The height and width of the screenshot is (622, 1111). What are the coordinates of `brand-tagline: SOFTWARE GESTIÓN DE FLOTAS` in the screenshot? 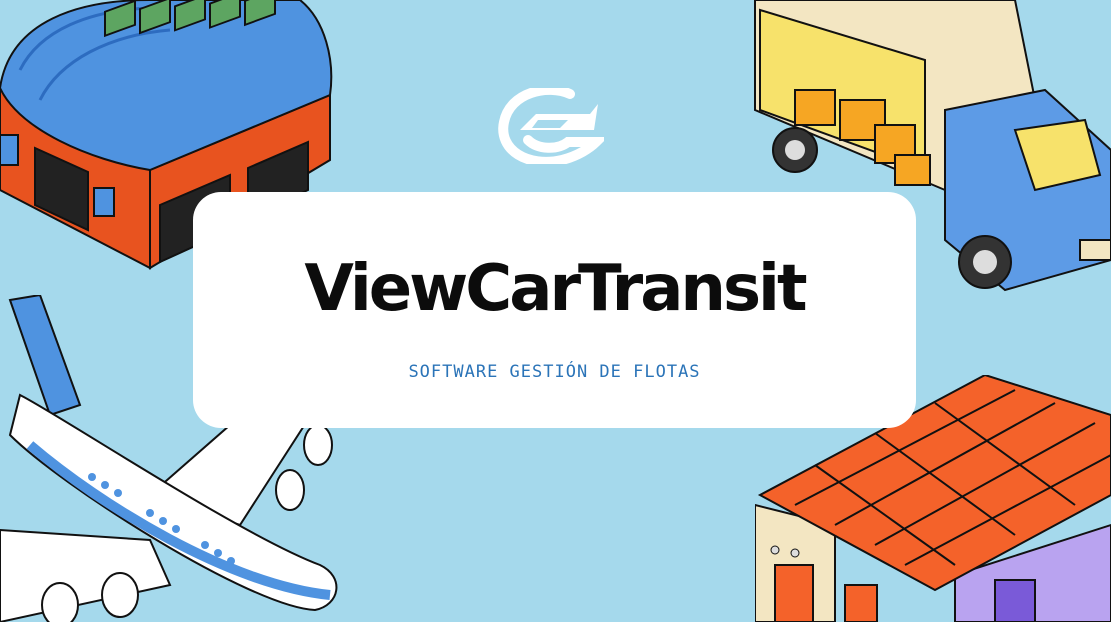 It's located at (554, 372).